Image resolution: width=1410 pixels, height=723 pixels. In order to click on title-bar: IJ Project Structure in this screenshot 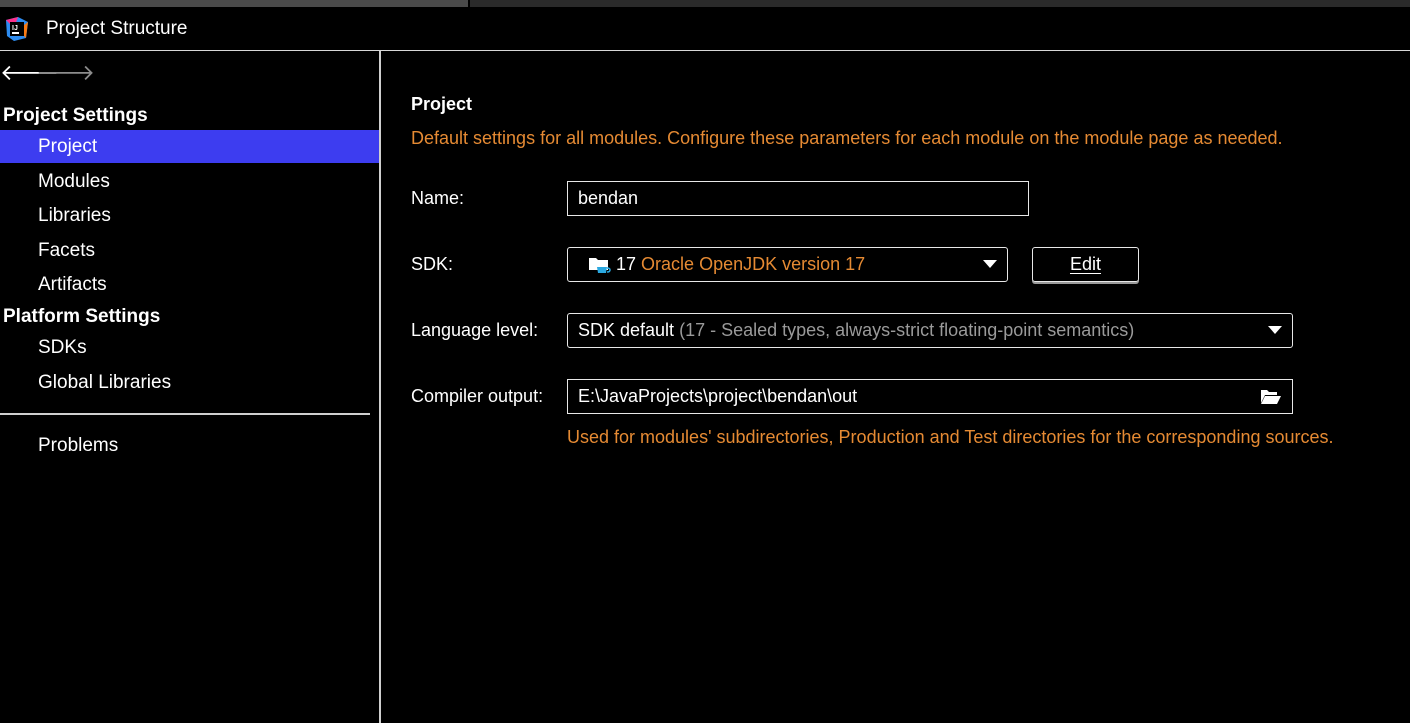, I will do `click(705, 29)`.